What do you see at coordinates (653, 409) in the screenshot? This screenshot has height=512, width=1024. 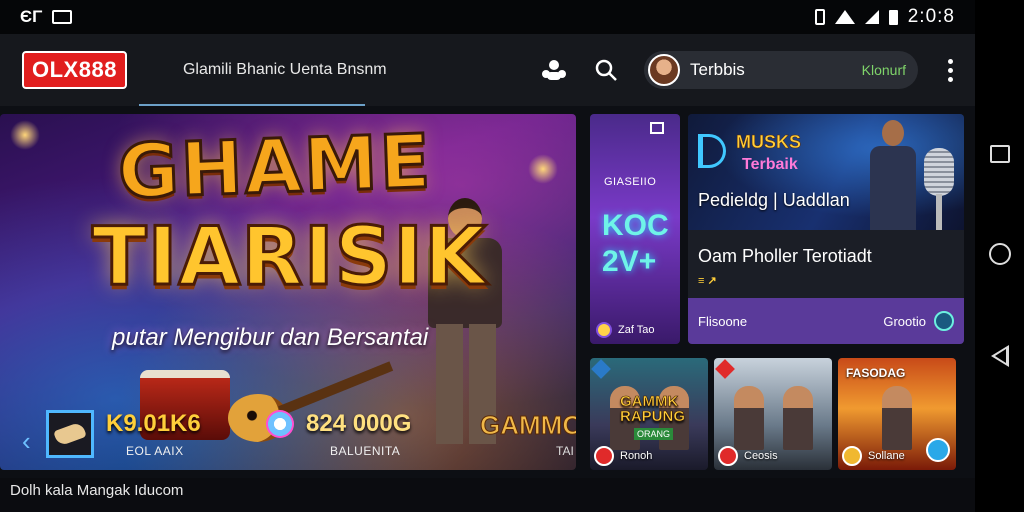 I see `thumb-title: GAMMK RAPUNG` at bounding box center [653, 409].